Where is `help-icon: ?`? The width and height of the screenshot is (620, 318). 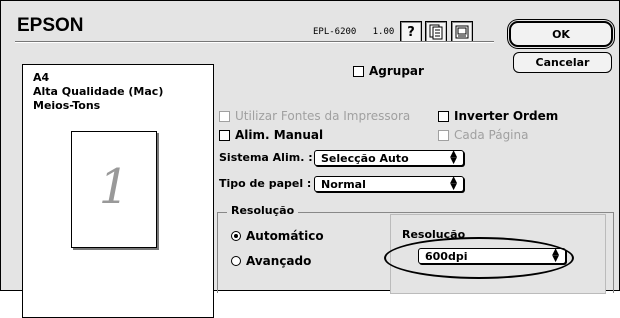
help-icon: ? is located at coordinates (411, 32).